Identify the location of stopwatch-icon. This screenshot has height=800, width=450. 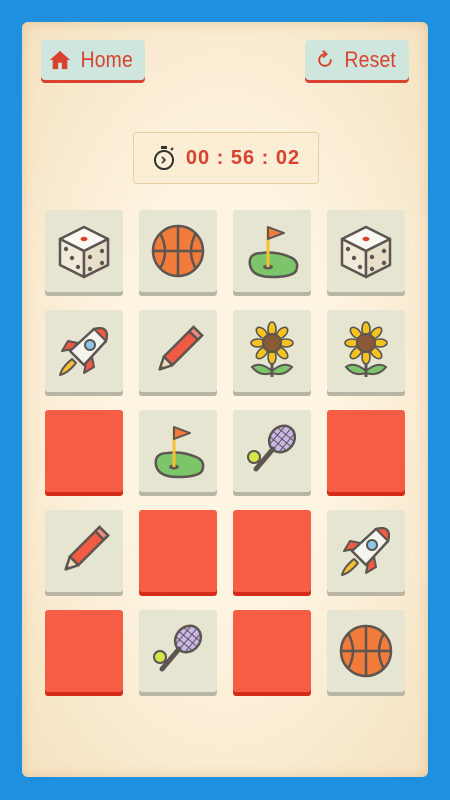
(163, 158).